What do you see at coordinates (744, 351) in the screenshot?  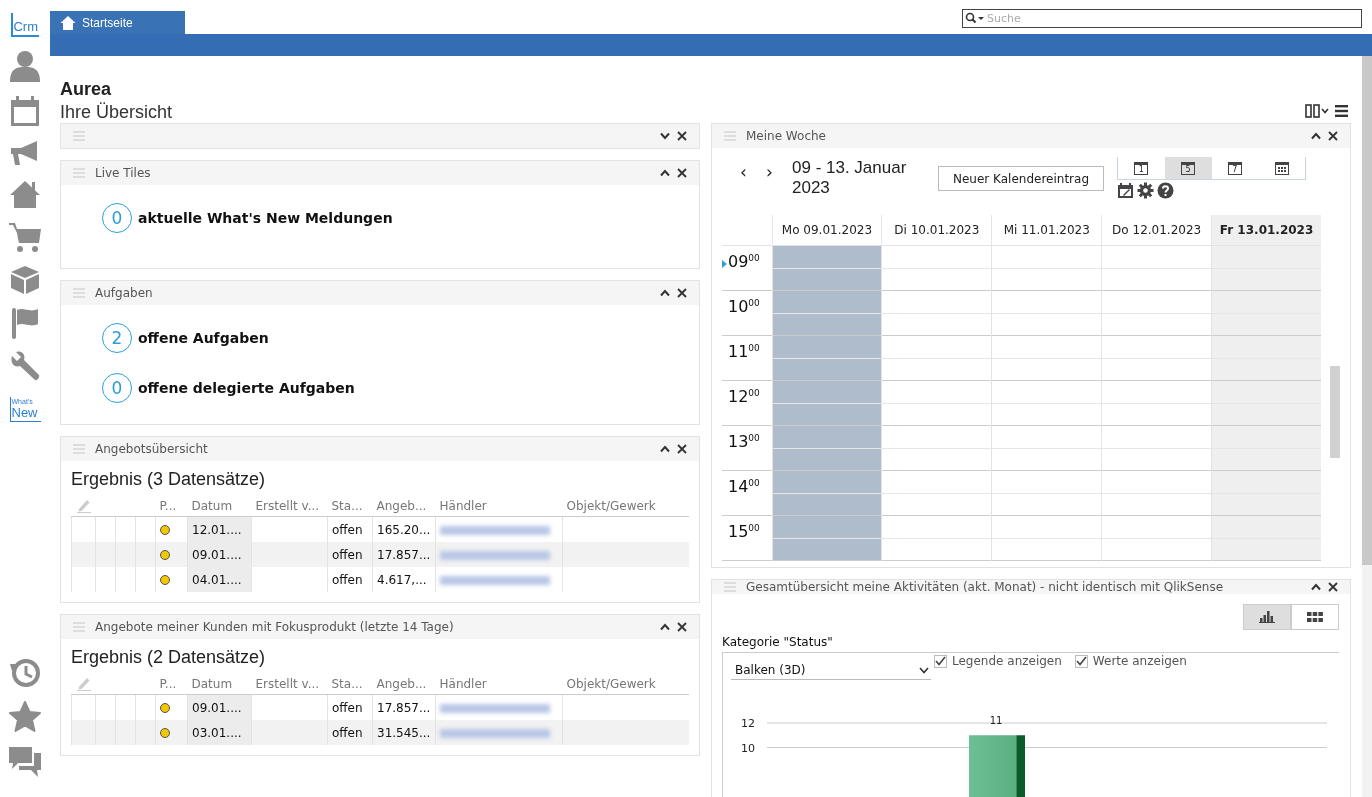 I see `hour-label: 11$^{00}$` at bounding box center [744, 351].